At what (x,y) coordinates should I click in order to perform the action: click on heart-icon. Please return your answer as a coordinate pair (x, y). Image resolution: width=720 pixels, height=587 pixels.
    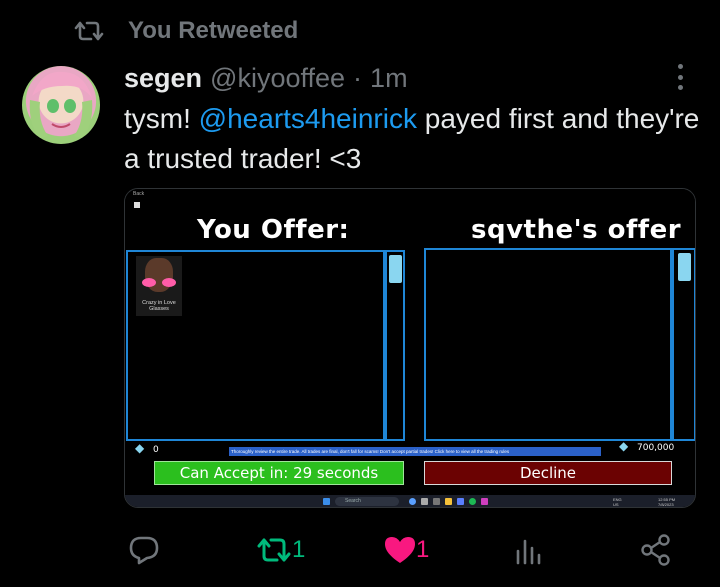
    Looking at the image, I should click on (400, 550).